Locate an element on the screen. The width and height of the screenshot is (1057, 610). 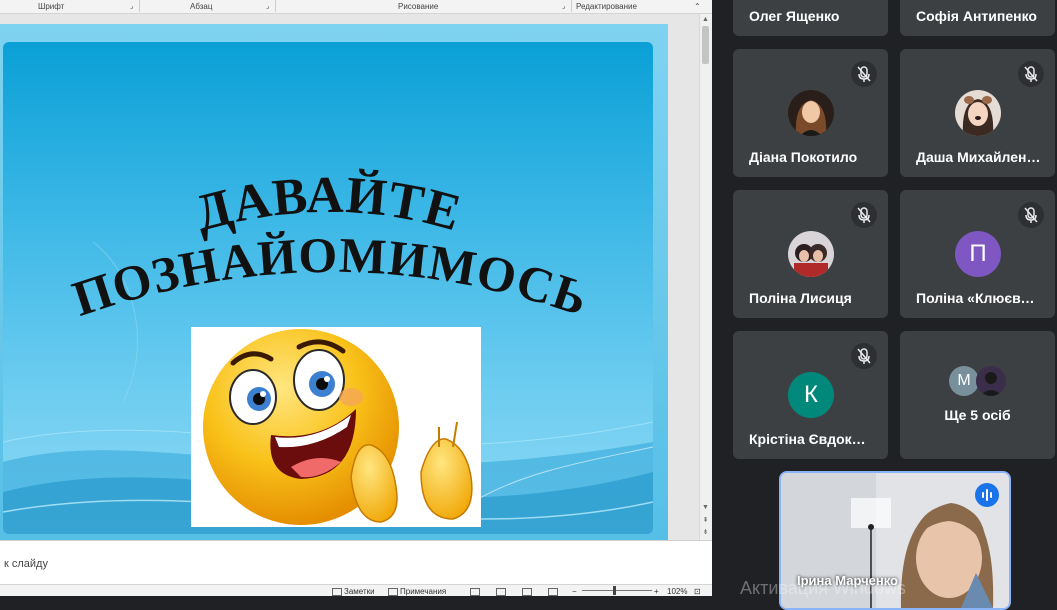
more-participants-tile: М Ще 5 осіб is located at coordinates (977, 395).